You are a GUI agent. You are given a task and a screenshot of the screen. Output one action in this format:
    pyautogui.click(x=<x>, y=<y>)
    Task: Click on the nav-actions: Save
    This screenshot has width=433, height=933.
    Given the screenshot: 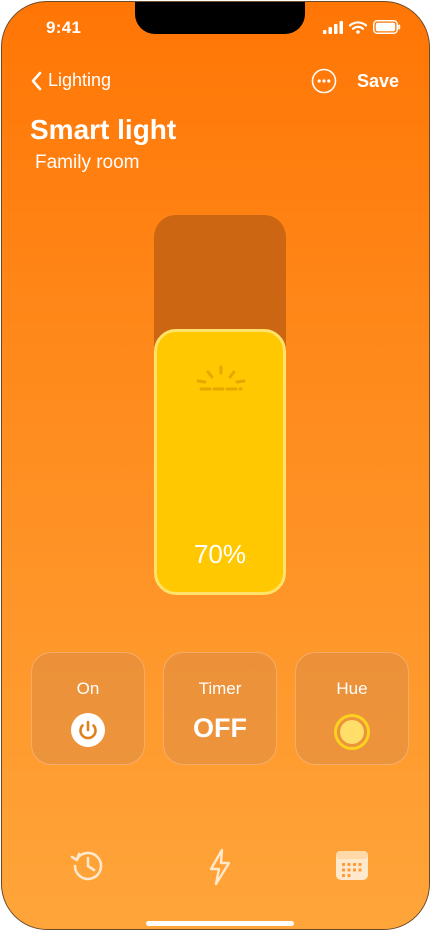 What is the action you would take?
    pyautogui.click(x=355, y=81)
    